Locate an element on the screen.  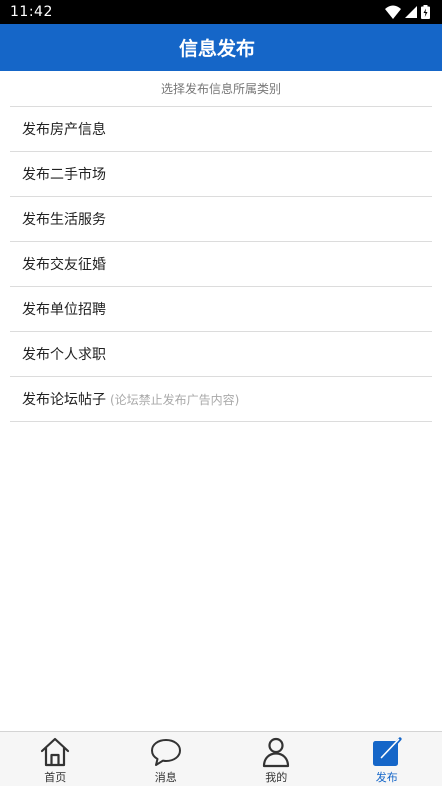
category-item-job-seeking: 发布个人求职 is located at coordinates (221, 353).